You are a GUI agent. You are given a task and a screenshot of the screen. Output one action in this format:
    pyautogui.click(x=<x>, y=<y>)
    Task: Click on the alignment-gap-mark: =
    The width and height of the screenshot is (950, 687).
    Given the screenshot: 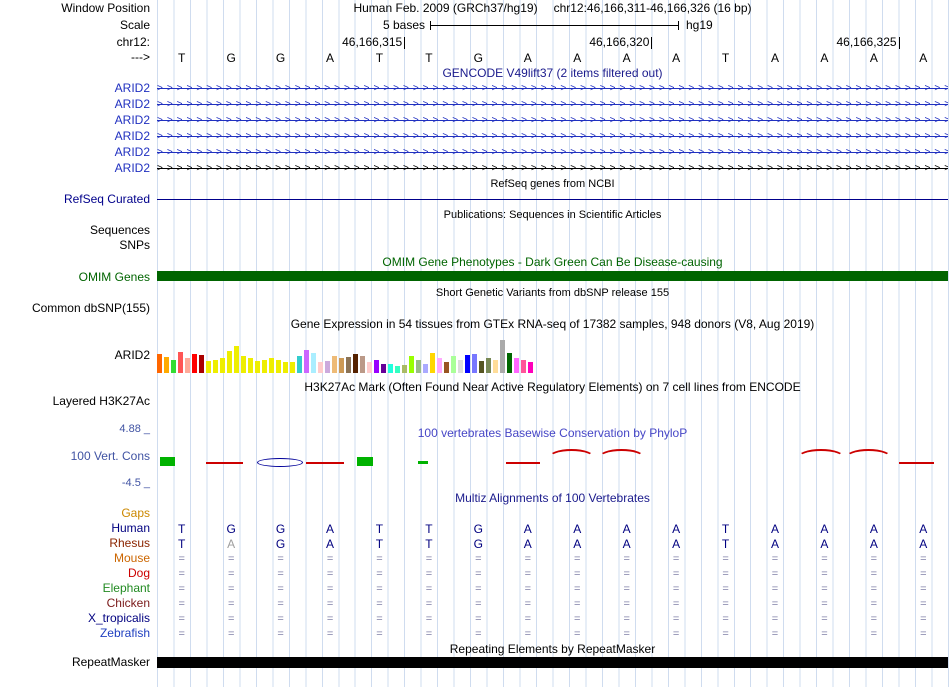 What is the action you would take?
    pyautogui.click(x=478, y=589)
    